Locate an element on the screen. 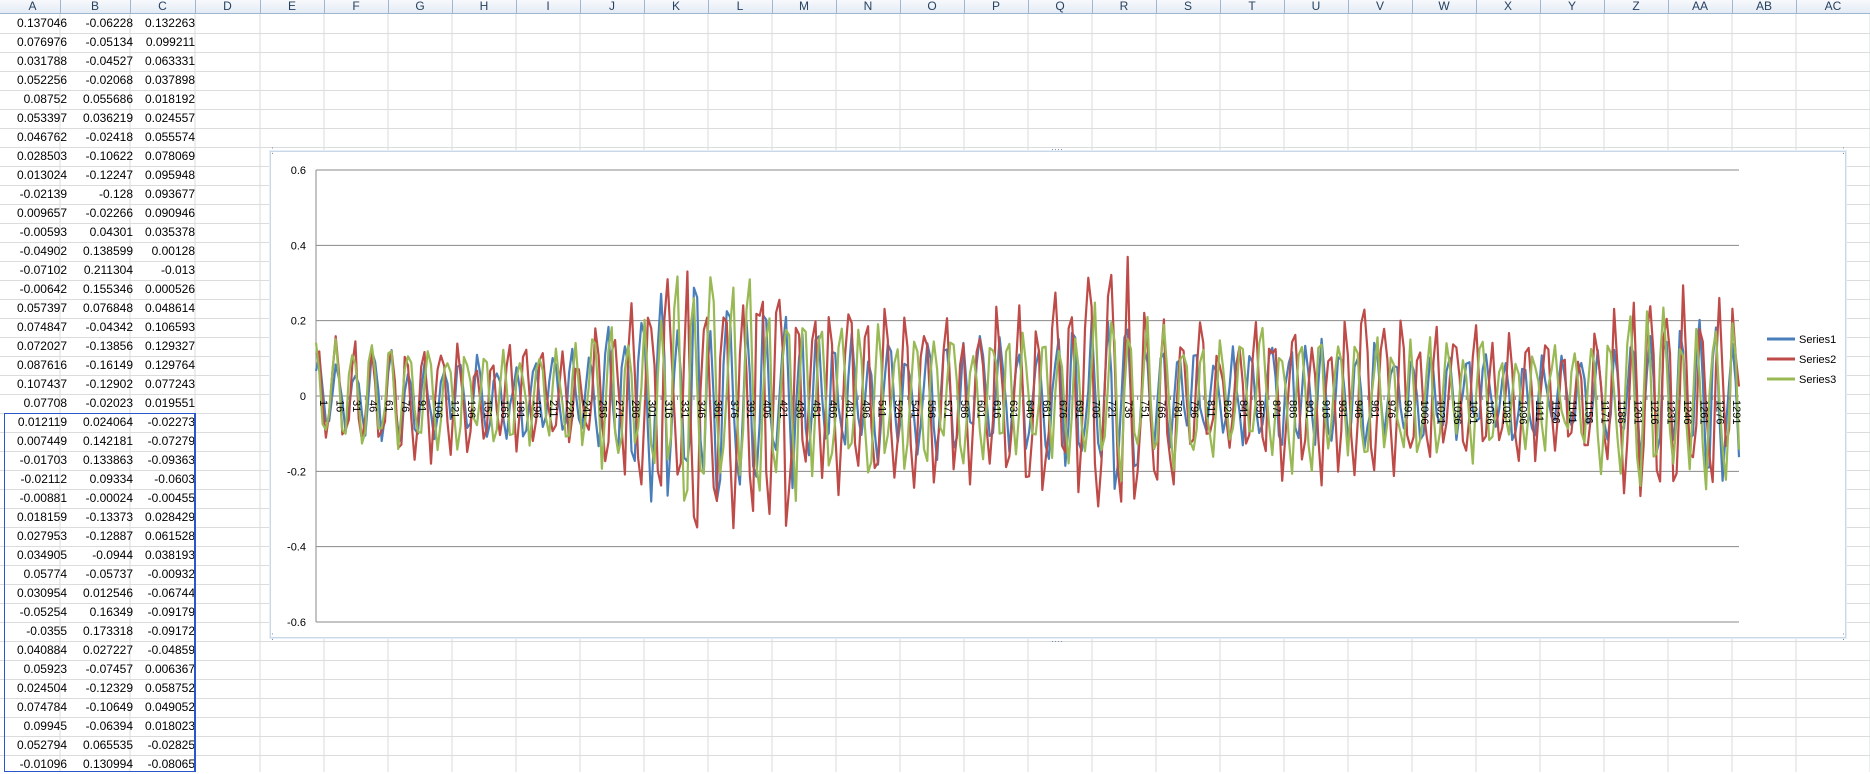  cell-b4: -0.02068 is located at coordinates (100, 80).